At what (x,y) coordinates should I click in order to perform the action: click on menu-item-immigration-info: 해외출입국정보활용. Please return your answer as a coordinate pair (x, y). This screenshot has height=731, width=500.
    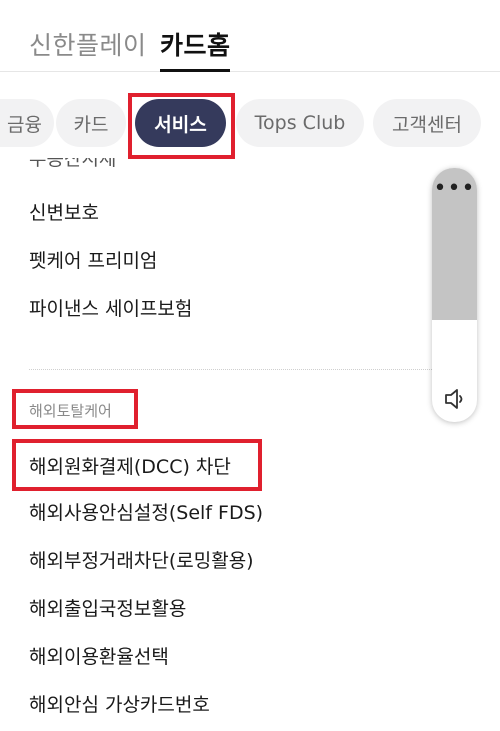
    Looking at the image, I should click on (107, 607).